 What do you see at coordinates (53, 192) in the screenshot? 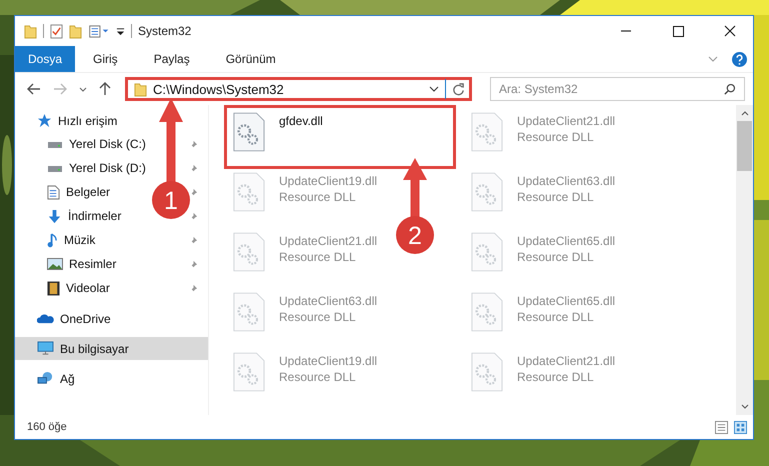
I see `document-icon` at bounding box center [53, 192].